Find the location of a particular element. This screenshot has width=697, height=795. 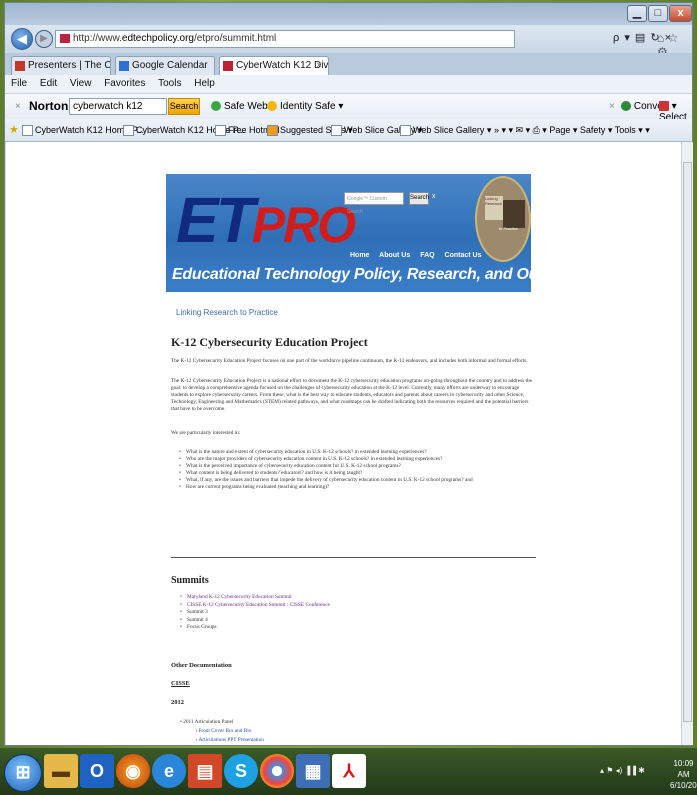

norton-brand: Norton is located at coordinates (49, 106).